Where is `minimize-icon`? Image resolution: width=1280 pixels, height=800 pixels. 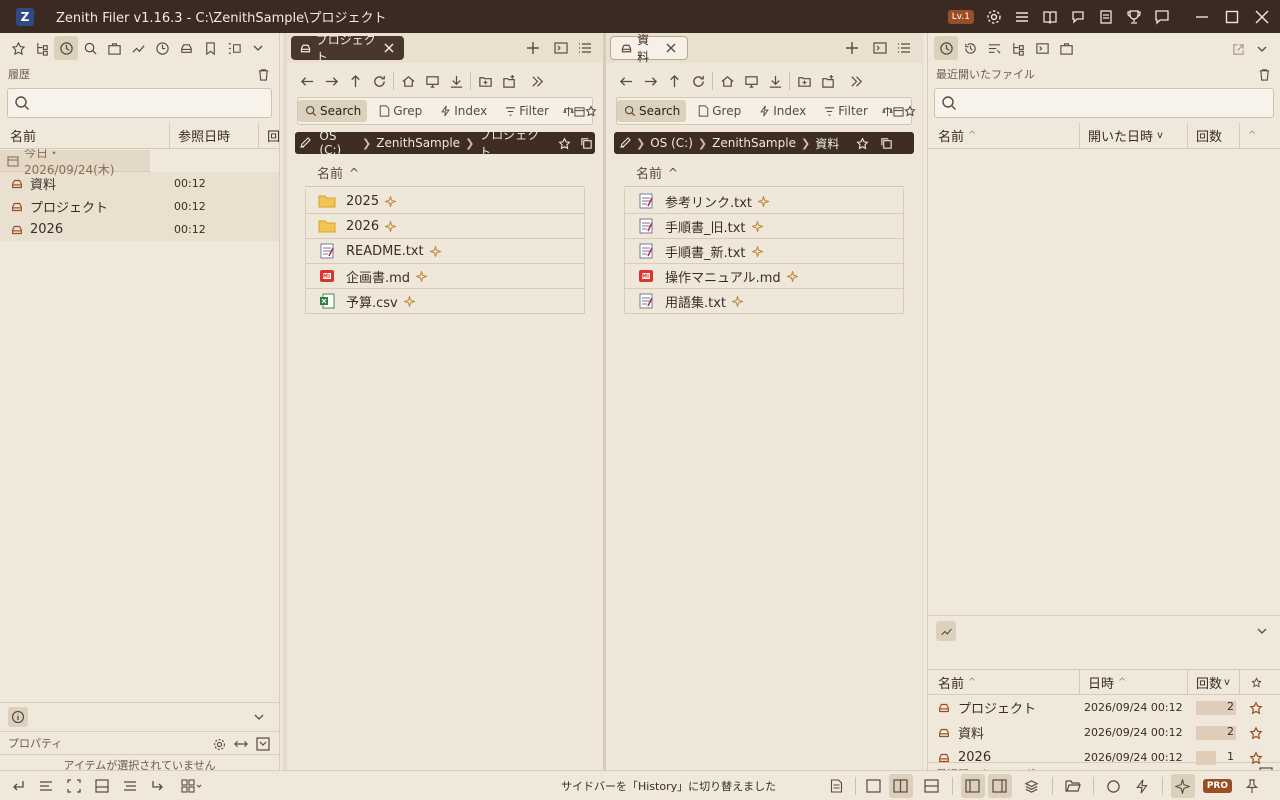
minimize-icon is located at coordinates (1202, 17).